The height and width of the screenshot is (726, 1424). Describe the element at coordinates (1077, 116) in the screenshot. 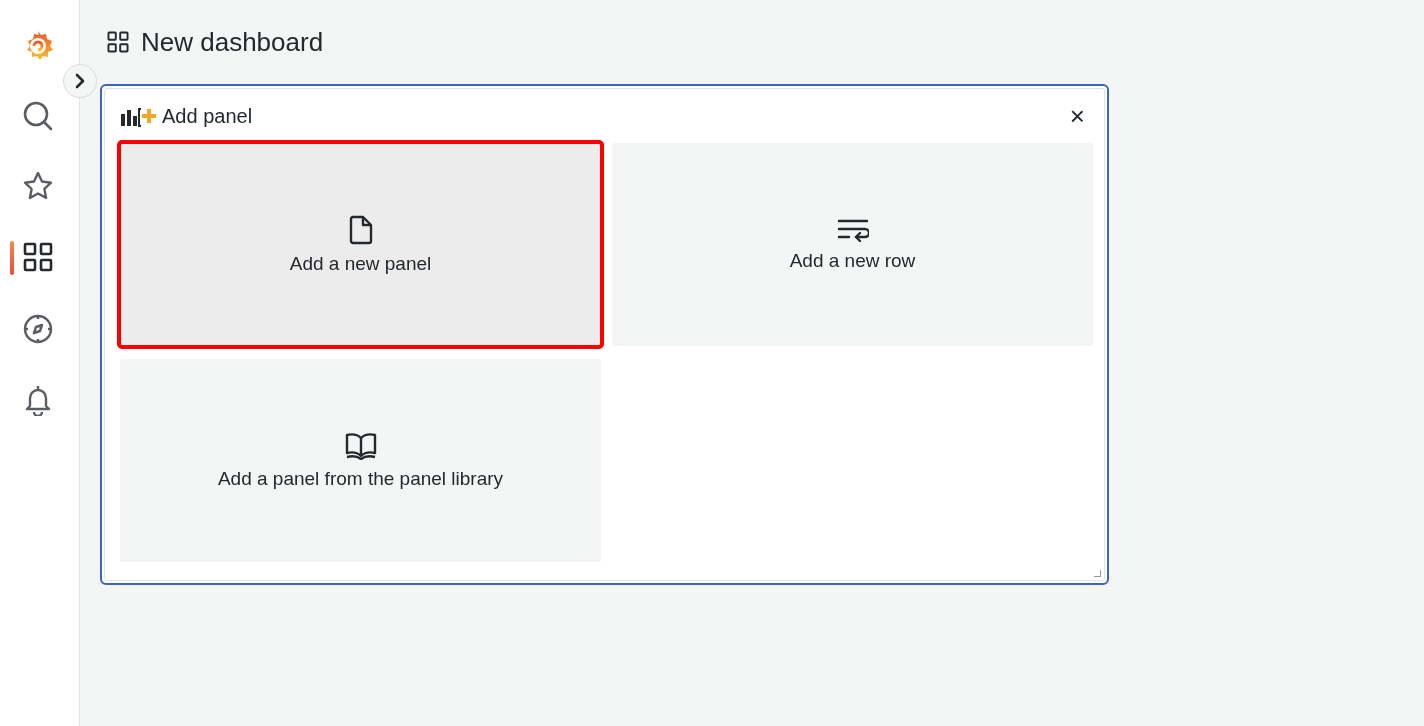

I see `close-button: ×` at that location.